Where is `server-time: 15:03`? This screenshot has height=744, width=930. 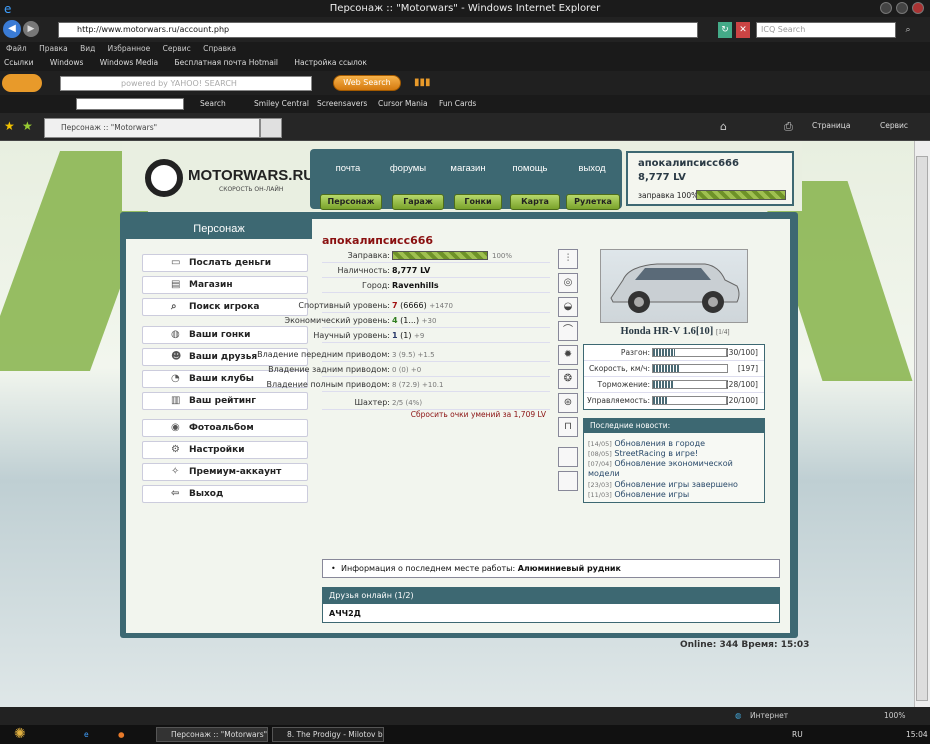
server-time: 15:03 is located at coordinates (795, 645).